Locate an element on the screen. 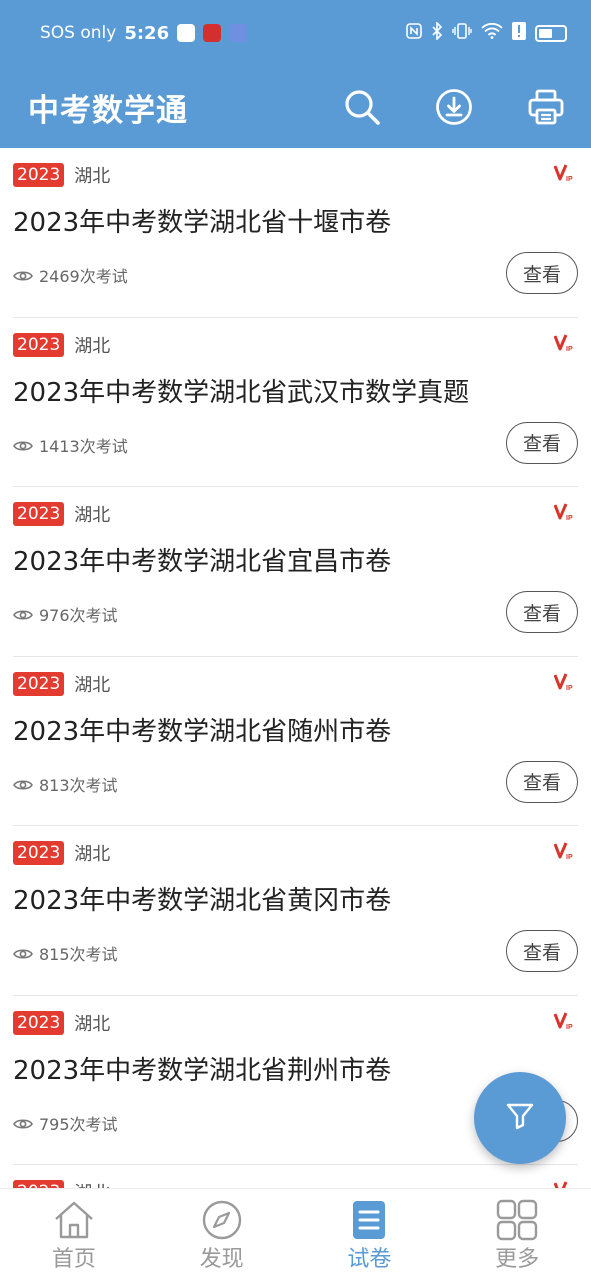 Image resolution: width=591 pixels, height=1280 pixels. paper-title: 2023年中考数学湖北省随州市卷 is located at coordinates (202, 729).